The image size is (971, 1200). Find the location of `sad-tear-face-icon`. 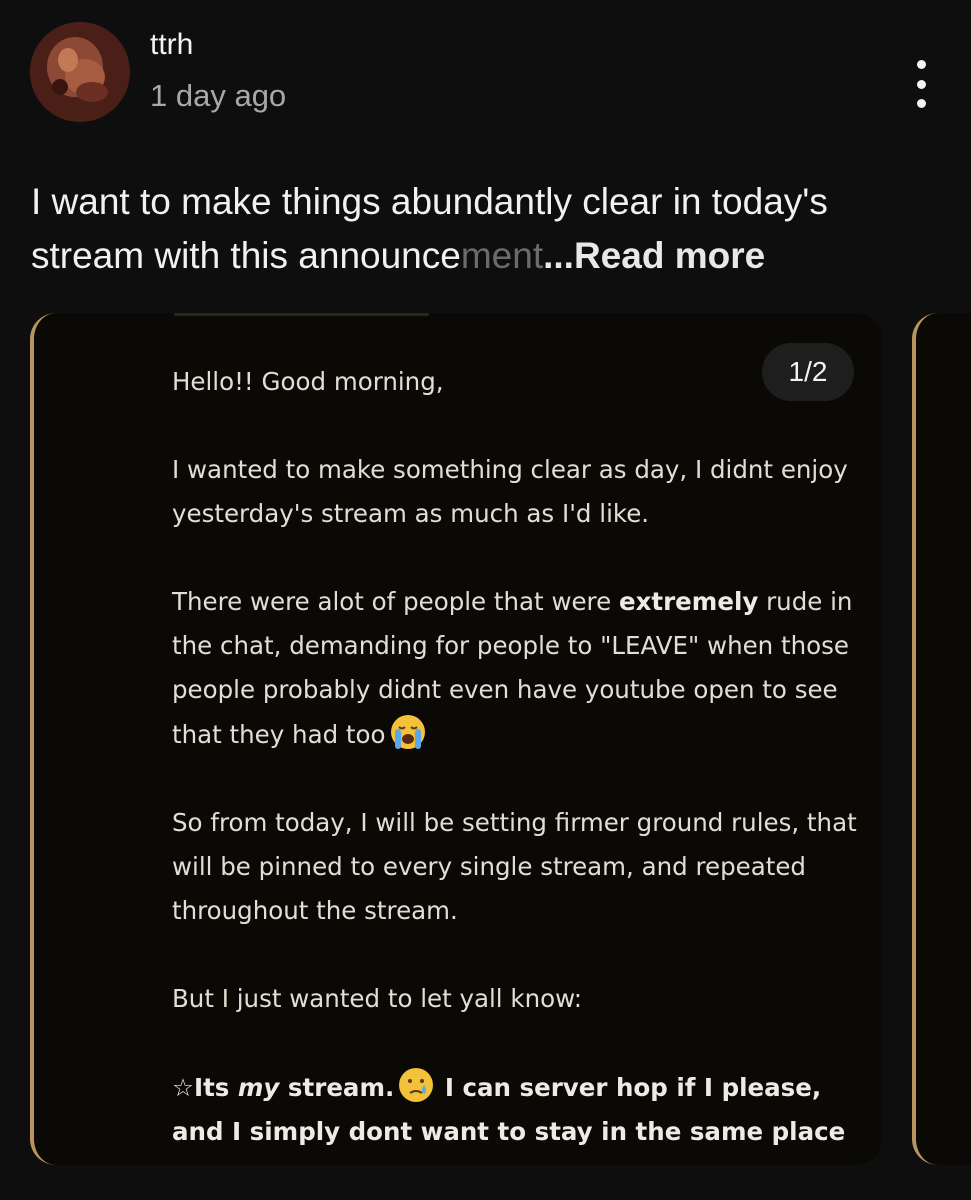

sad-tear-face-icon is located at coordinates (416, 1085).